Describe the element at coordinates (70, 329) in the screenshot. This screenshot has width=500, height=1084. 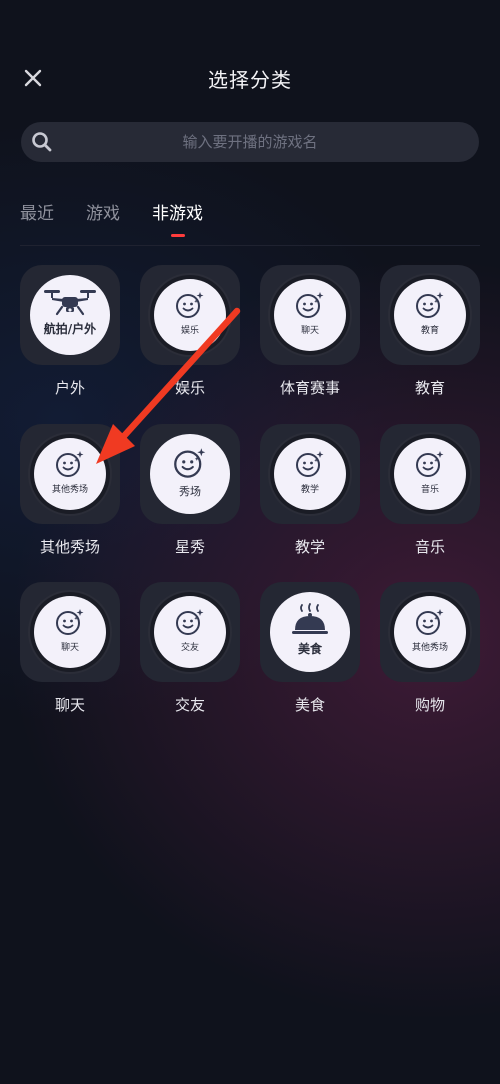
I see `badge-text: 航拍/户外` at that location.